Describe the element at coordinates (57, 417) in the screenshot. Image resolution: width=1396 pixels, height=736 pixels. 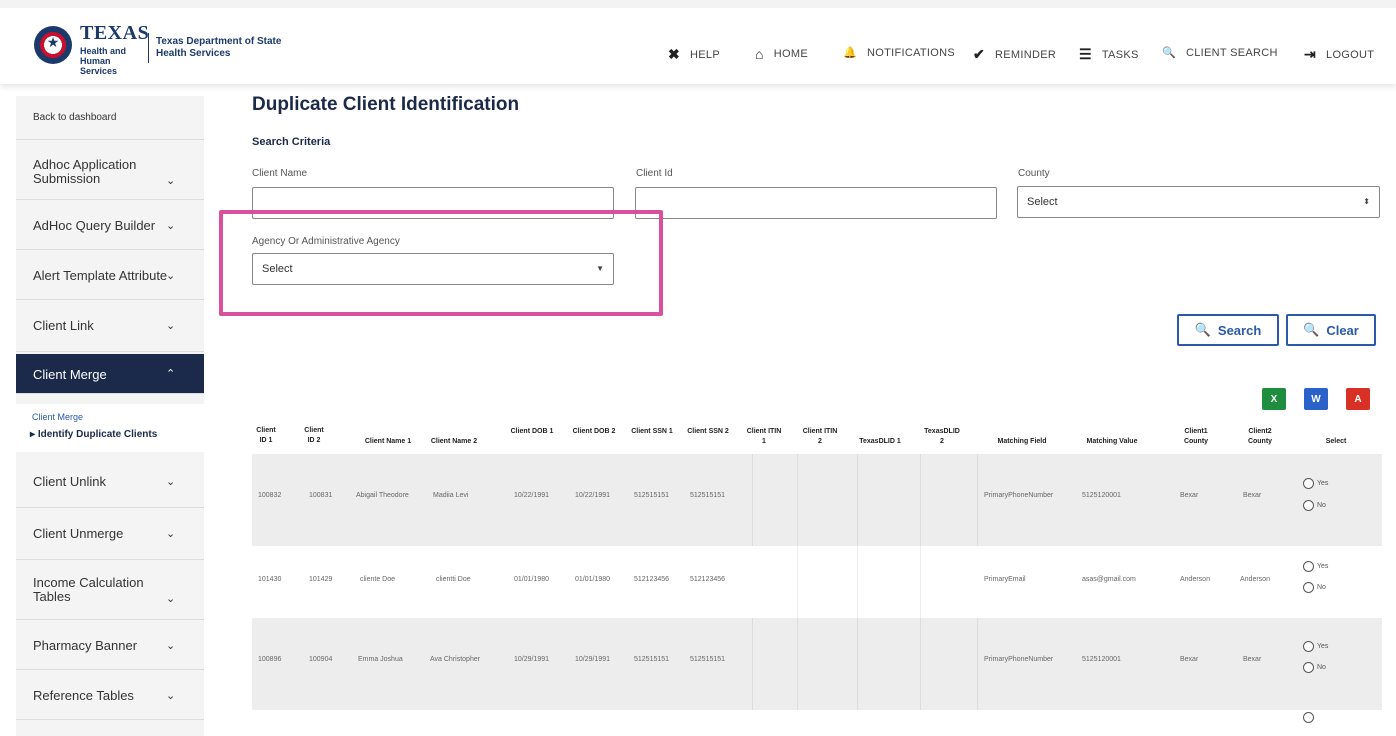
I see `sidebar-sub-link-client-merge: Client Merge` at that location.